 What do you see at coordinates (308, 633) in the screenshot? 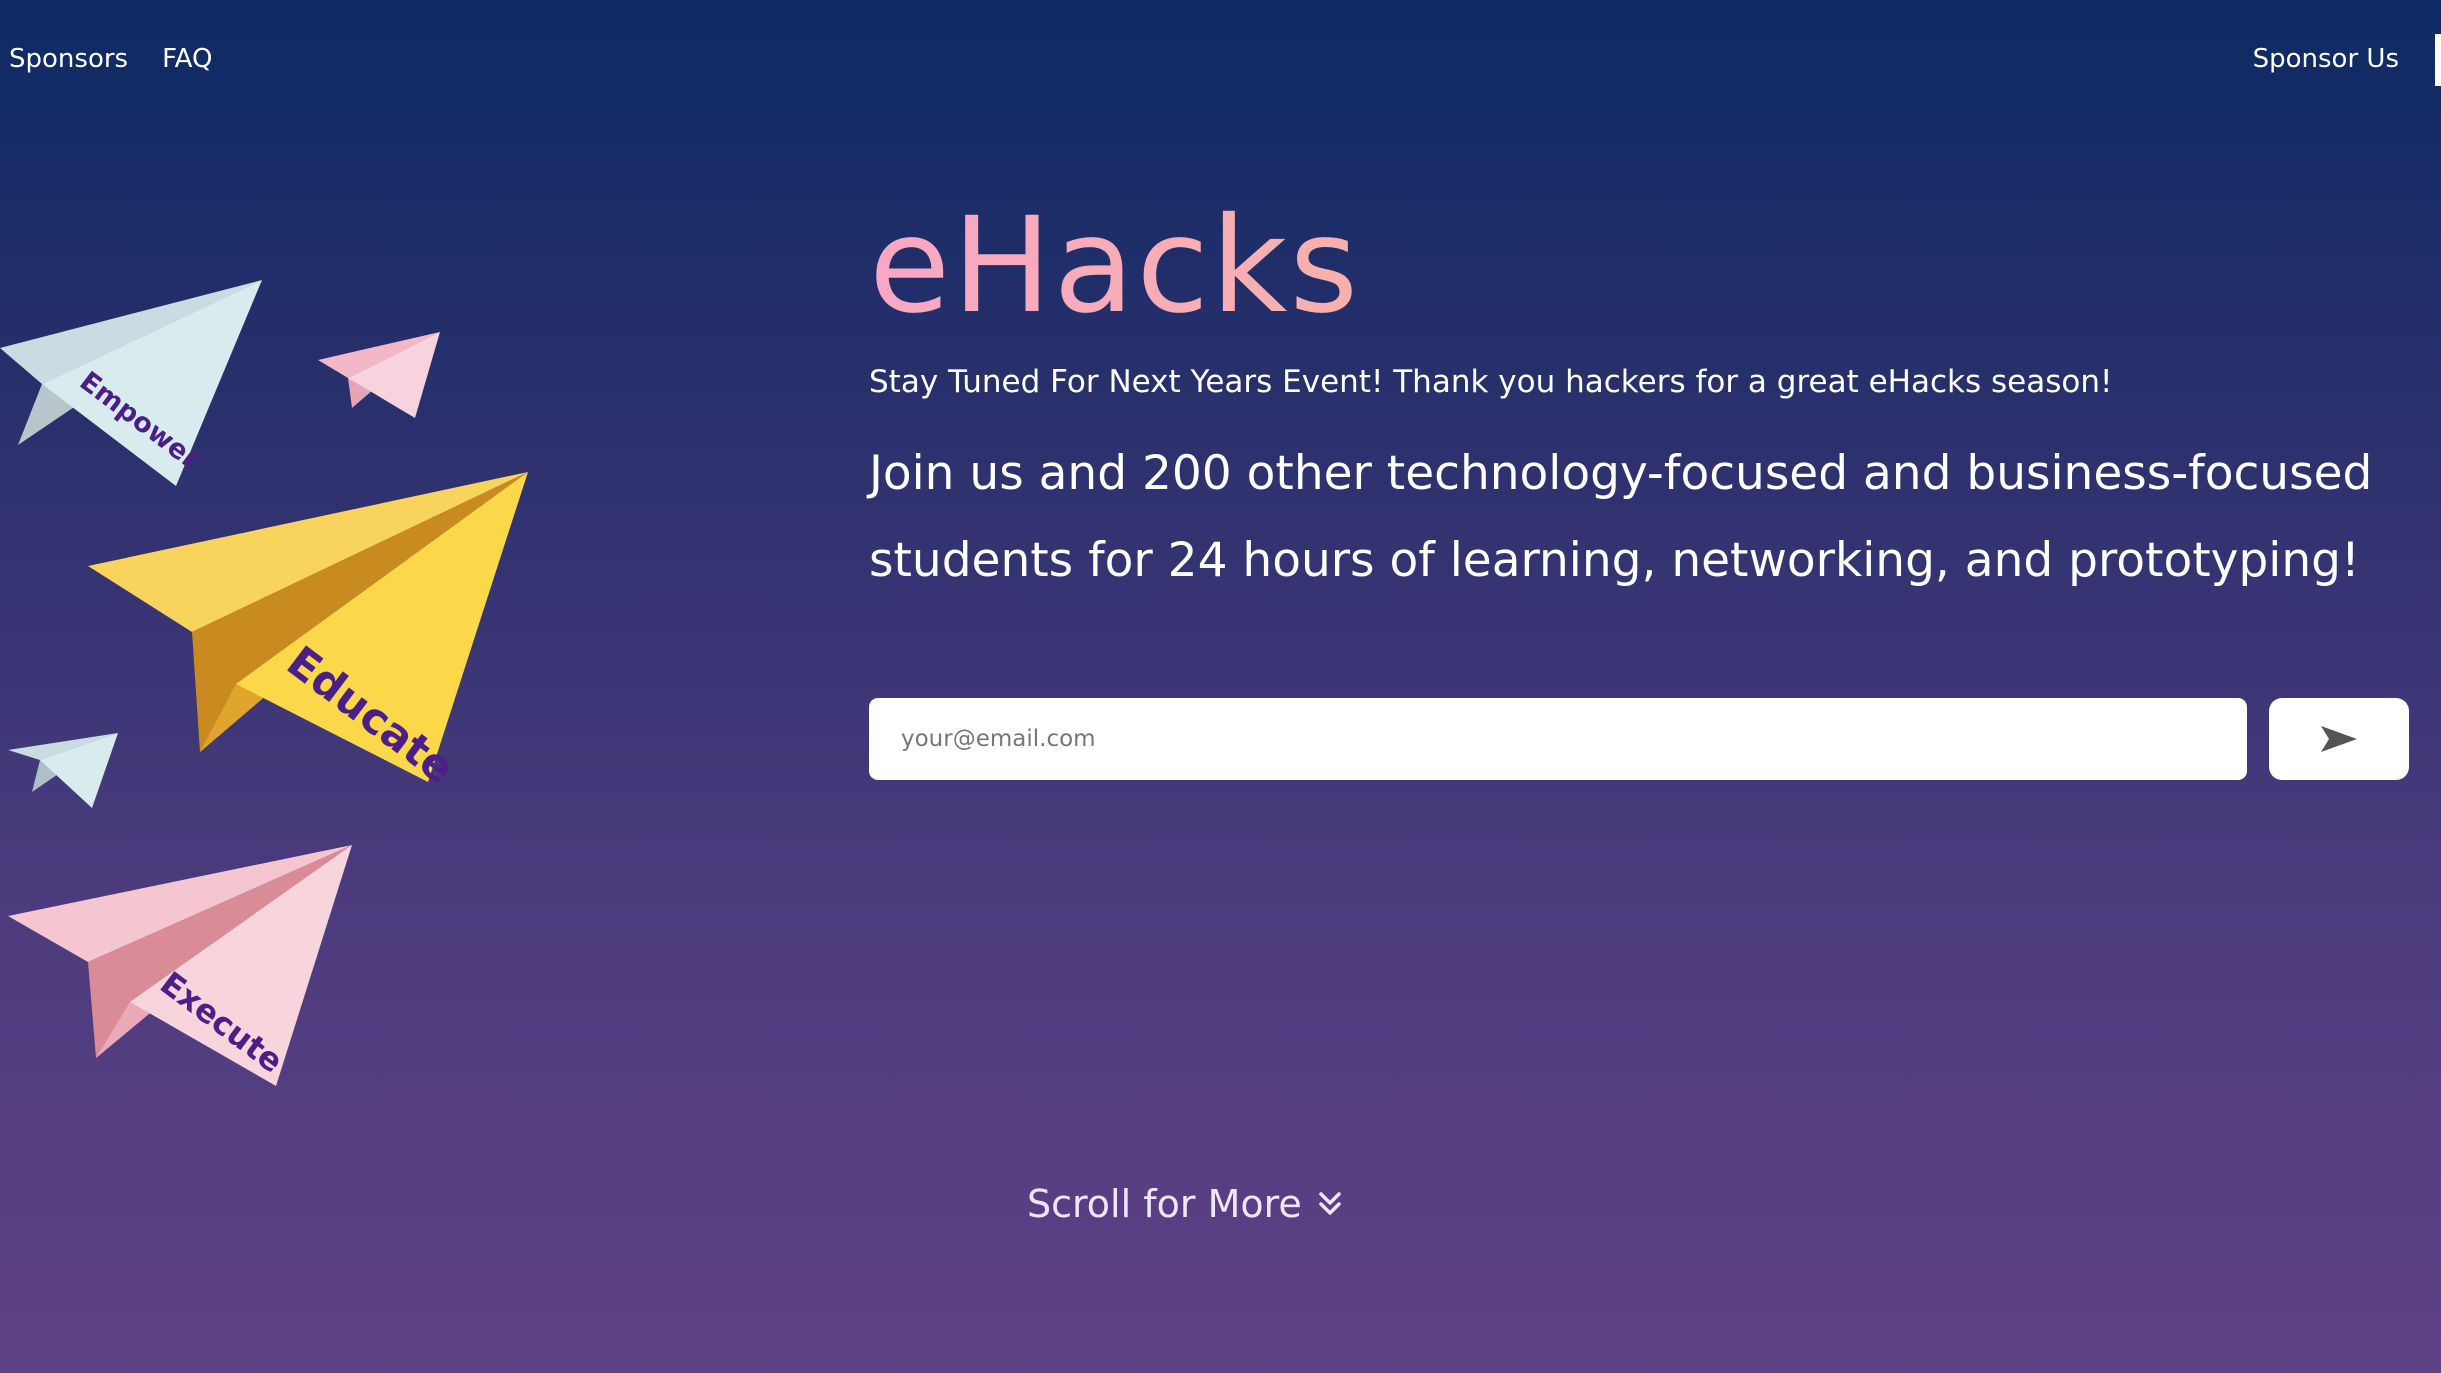
I see `plane-educate: Educate` at bounding box center [308, 633].